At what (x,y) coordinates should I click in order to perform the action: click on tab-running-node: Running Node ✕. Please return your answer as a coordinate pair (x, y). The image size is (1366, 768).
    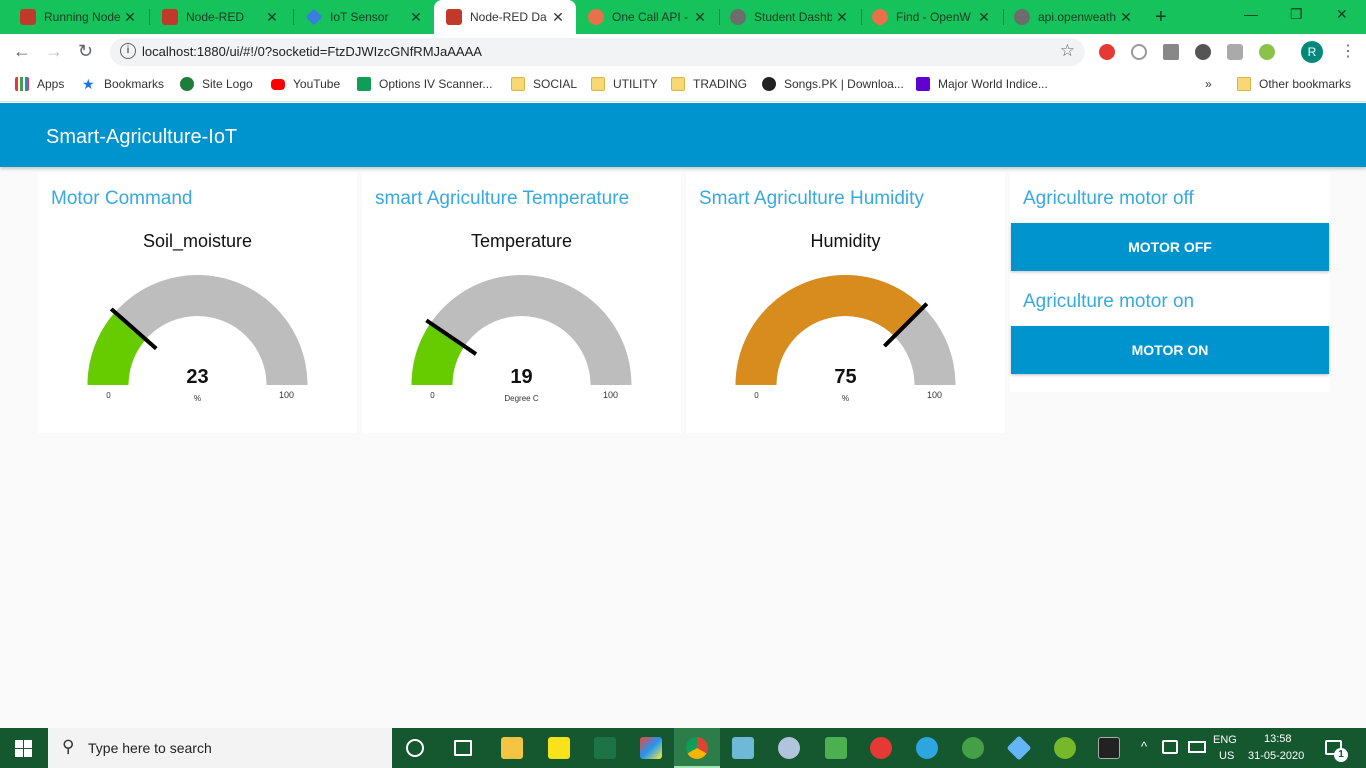
    Looking at the image, I should click on (74, 17).